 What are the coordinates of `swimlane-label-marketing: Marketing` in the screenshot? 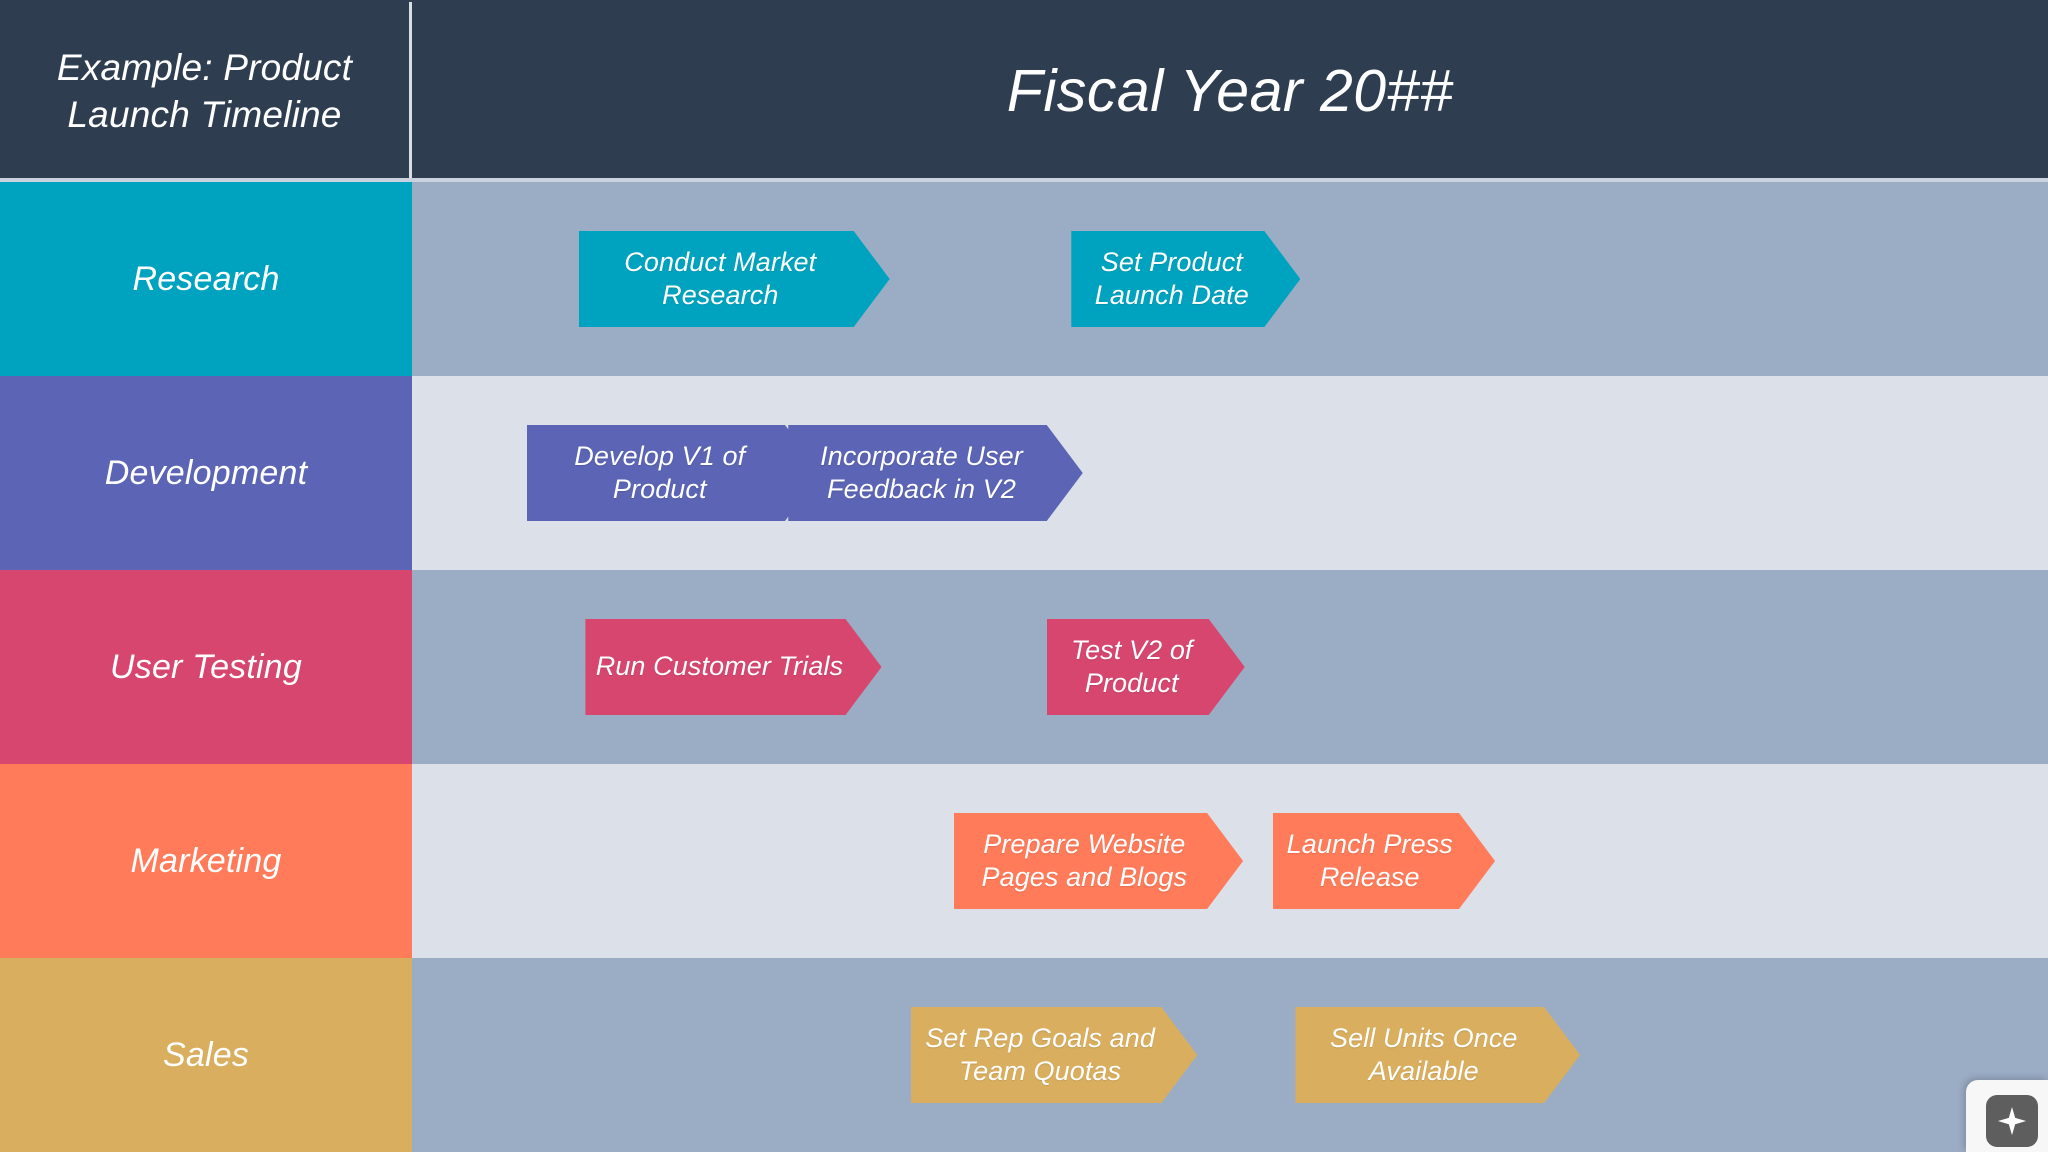 It's located at (206, 861).